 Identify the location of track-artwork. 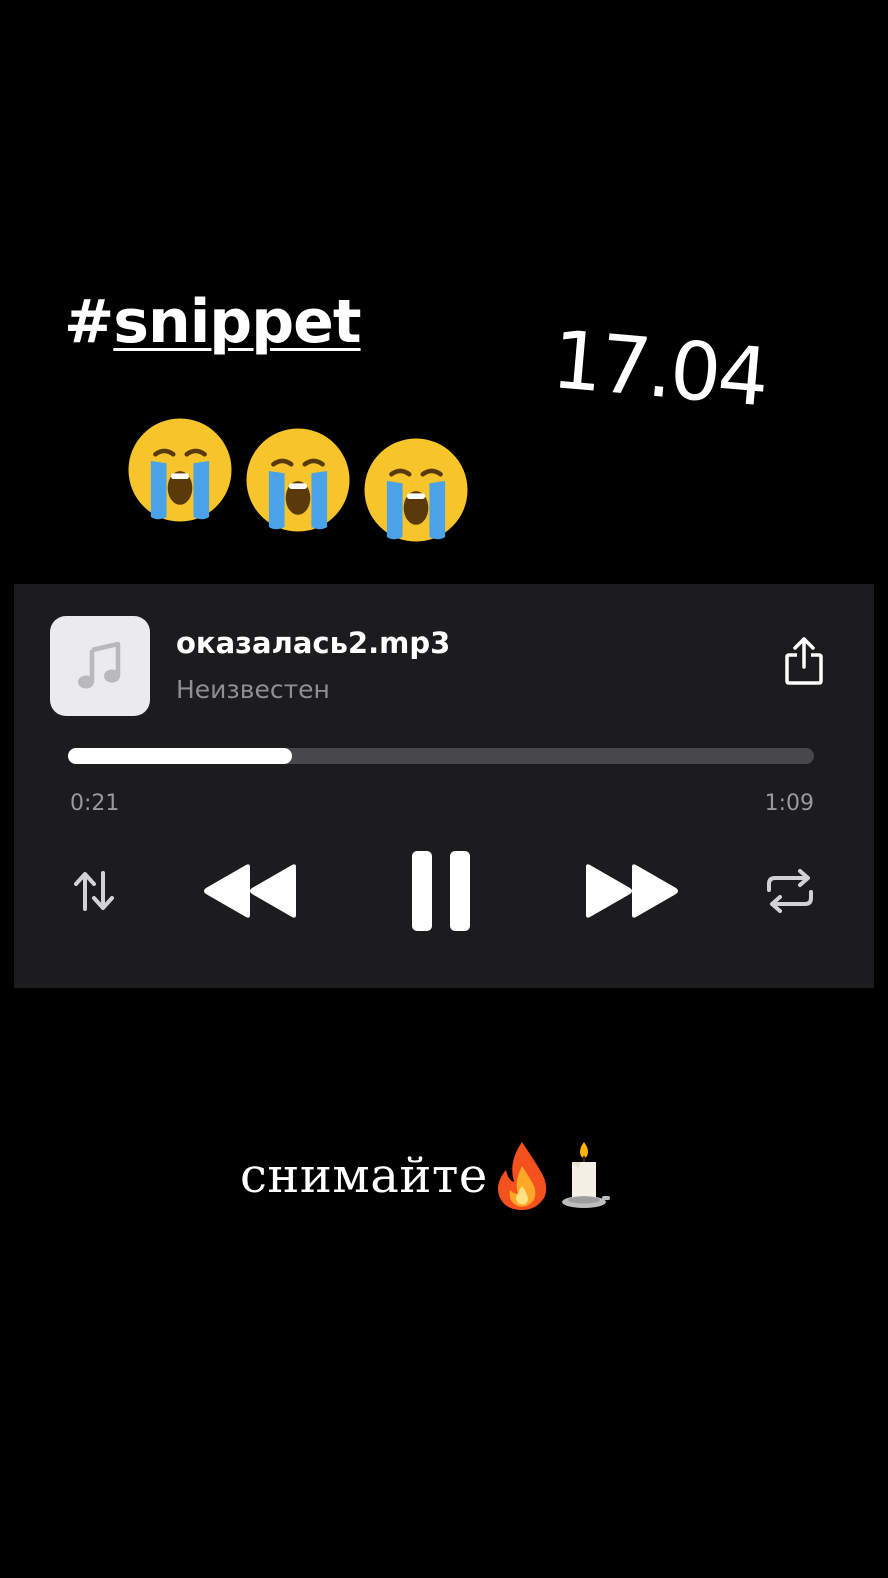
(100, 666).